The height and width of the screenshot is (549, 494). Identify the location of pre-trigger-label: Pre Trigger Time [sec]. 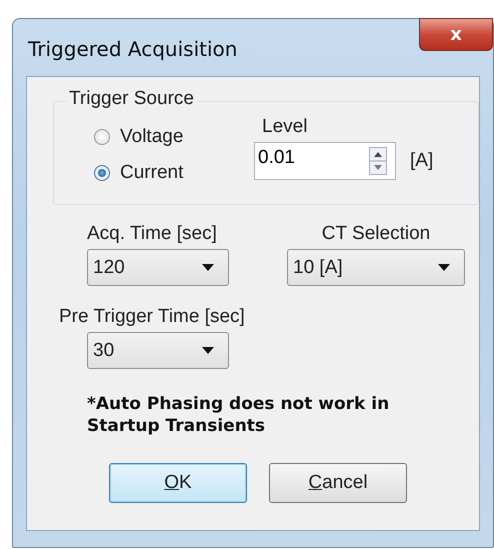
(152, 317).